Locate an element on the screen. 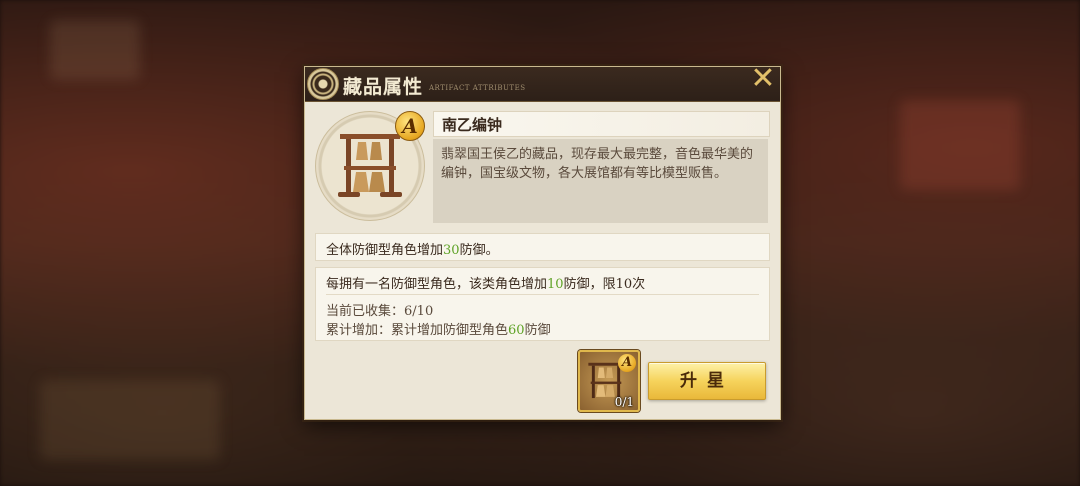 This screenshot has width=1080, height=486. dialog-header: 藏品属性 ARTIFACT ATTRIBUTES is located at coordinates (542, 84).